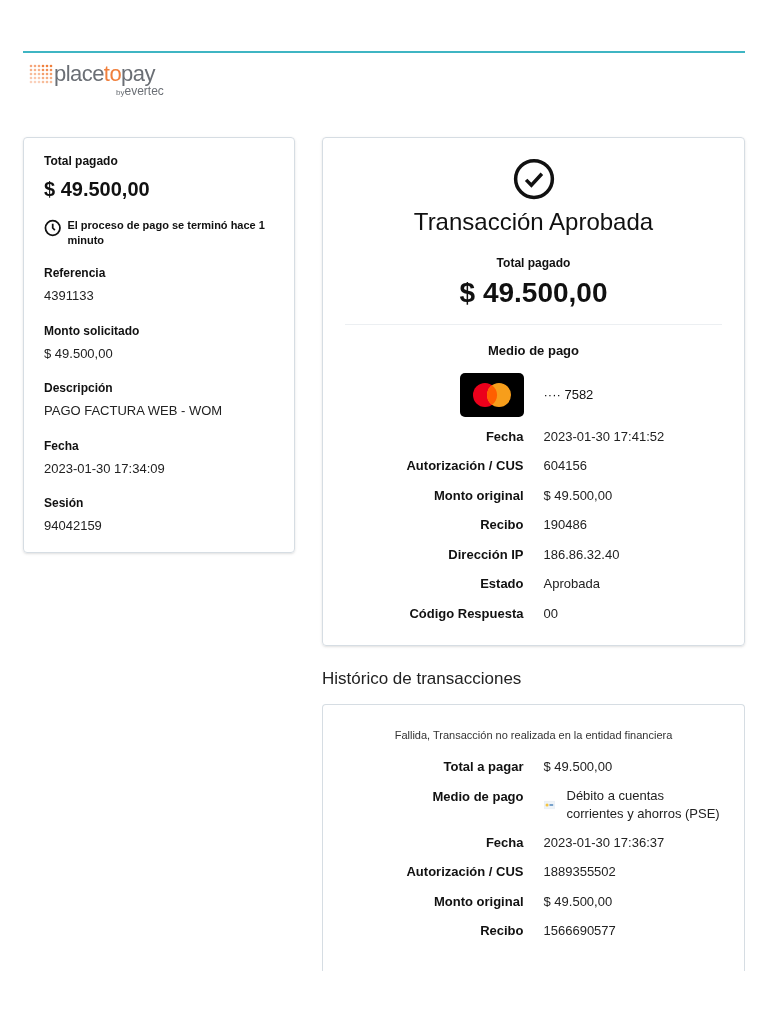 This screenshot has height=1024, width=768. What do you see at coordinates (565, 466) in the screenshot?
I see `detail-value: 604156` at bounding box center [565, 466].